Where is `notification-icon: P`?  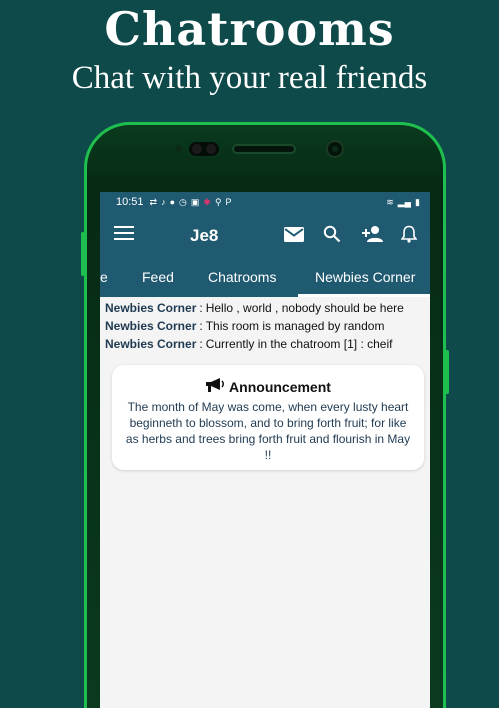
notification-icon: P is located at coordinates (228, 201).